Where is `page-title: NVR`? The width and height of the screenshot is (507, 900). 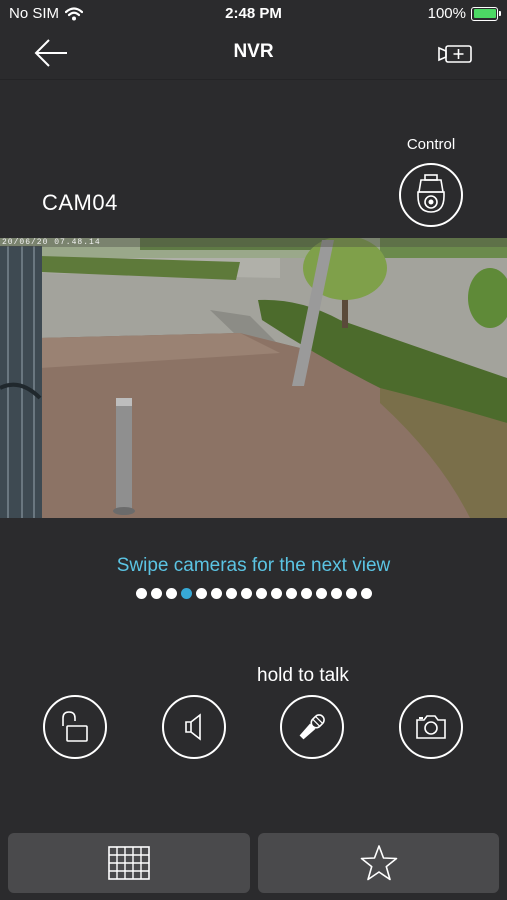 page-title: NVR is located at coordinates (253, 51).